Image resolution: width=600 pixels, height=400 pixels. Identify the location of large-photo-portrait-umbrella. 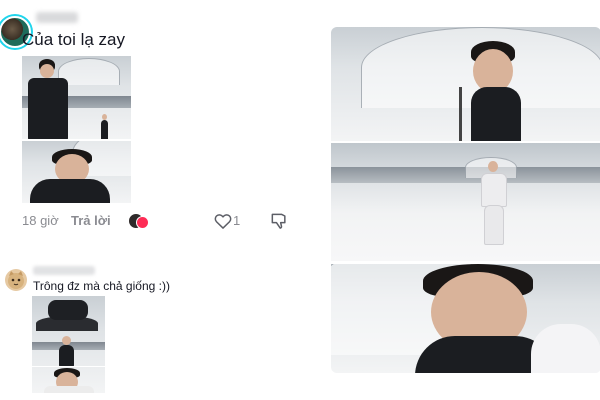
(465, 84).